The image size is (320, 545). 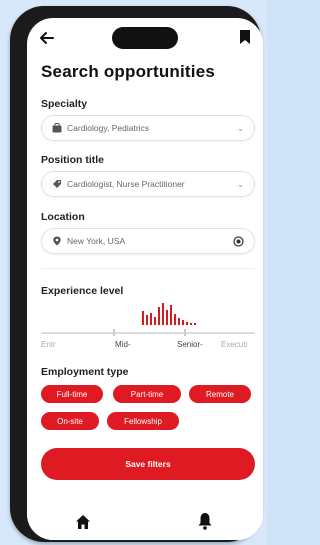 What do you see at coordinates (145, 516) in the screenshot?
I see `bottom-nav` at bounding box center [145, 516].